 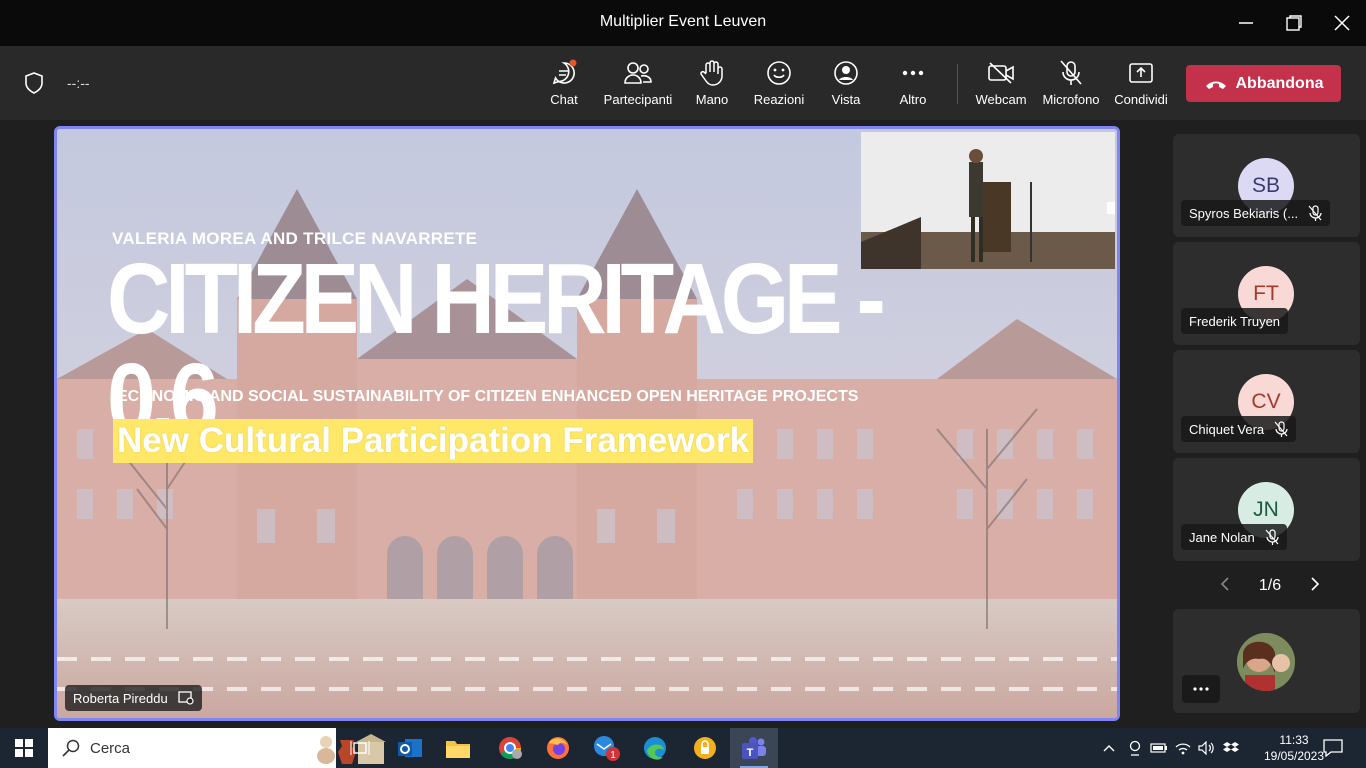 I want to click on smiley-icon, so click(x=779, y=73).